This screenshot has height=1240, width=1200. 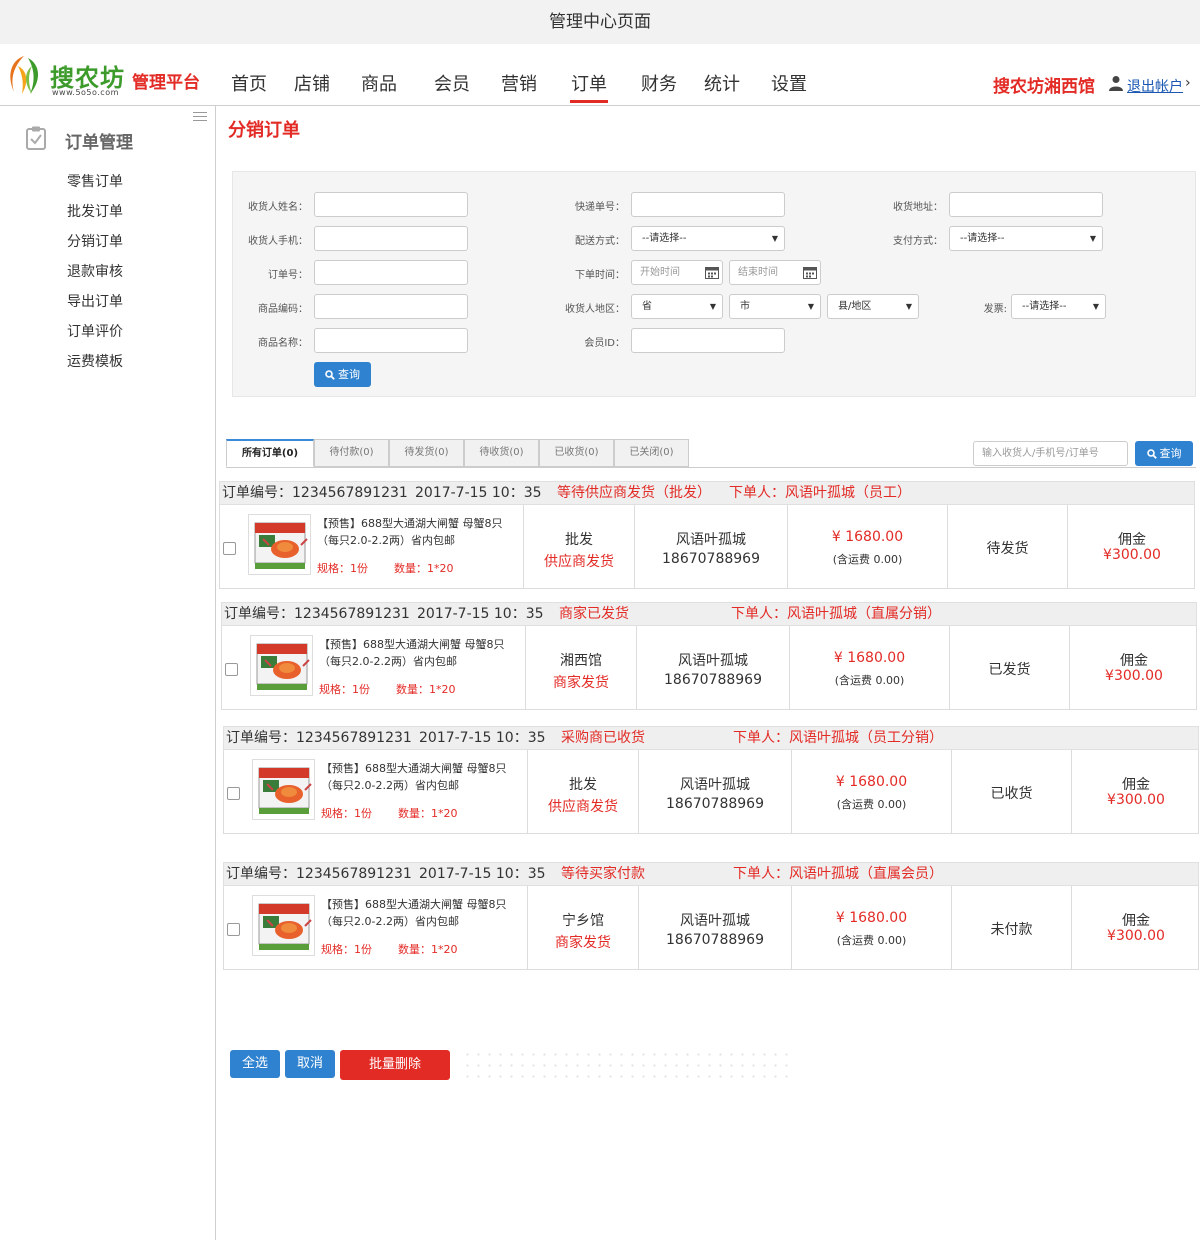 I want to click on receiver-cell: 风语叶孤城 18670788969, so click(x=714, y=792).